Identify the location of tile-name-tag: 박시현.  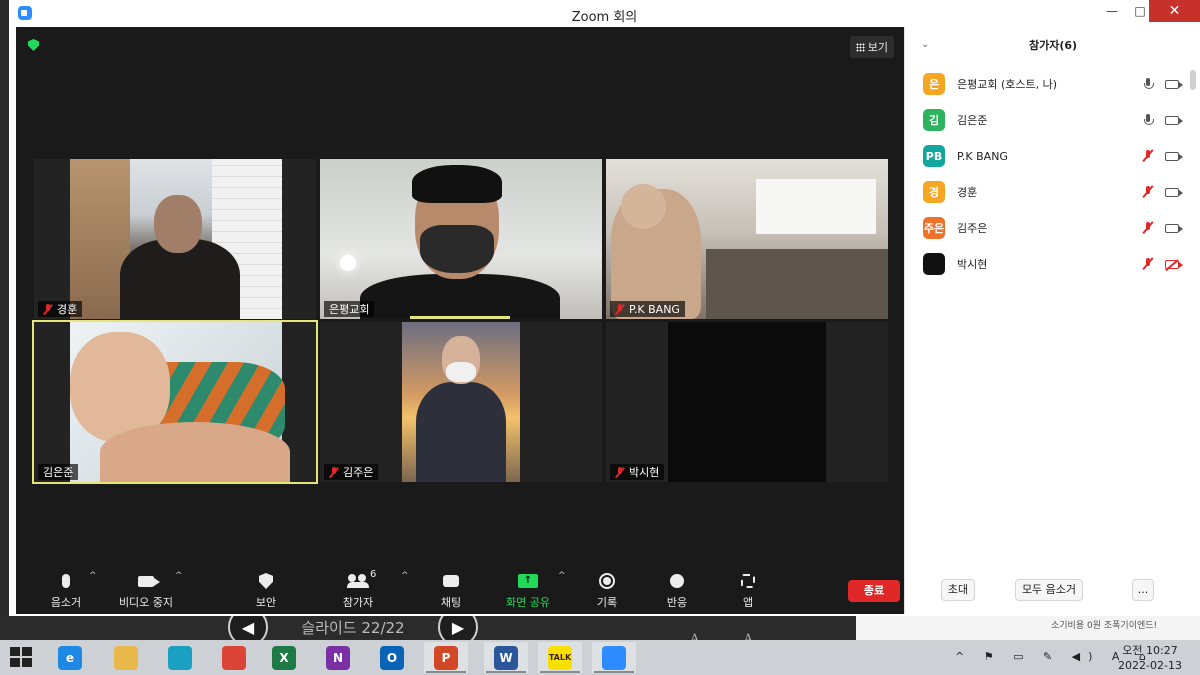
(637, 472).